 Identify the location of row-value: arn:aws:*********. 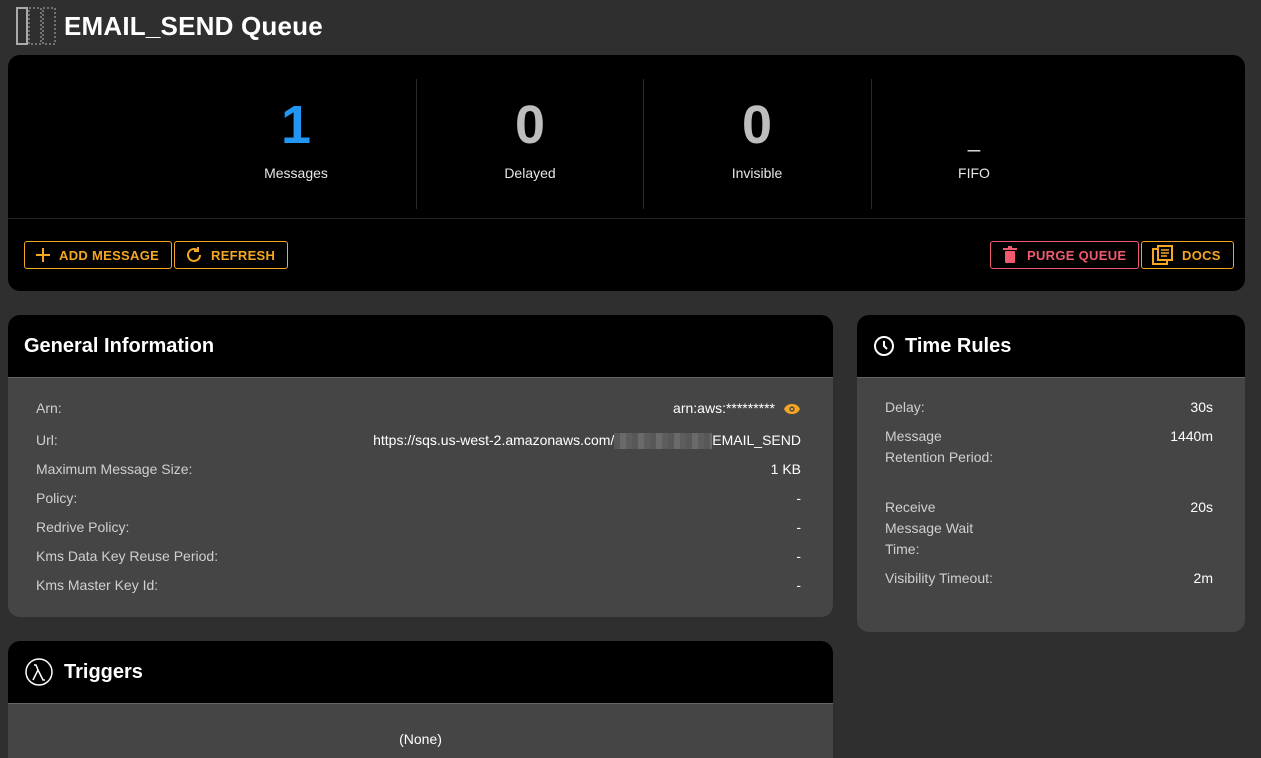
(737, 408).